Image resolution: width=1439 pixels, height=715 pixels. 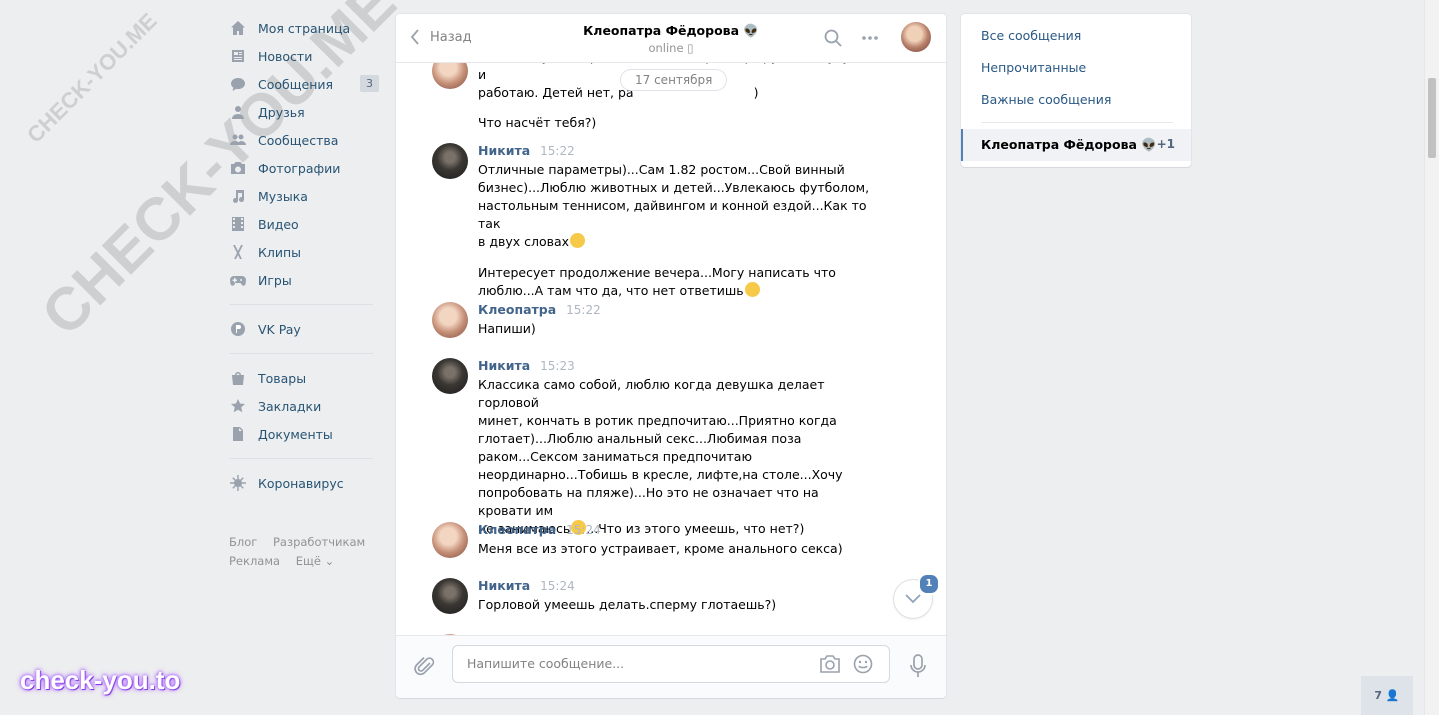 I want to click on message-input-wrapper, so click(x=671, y=664).